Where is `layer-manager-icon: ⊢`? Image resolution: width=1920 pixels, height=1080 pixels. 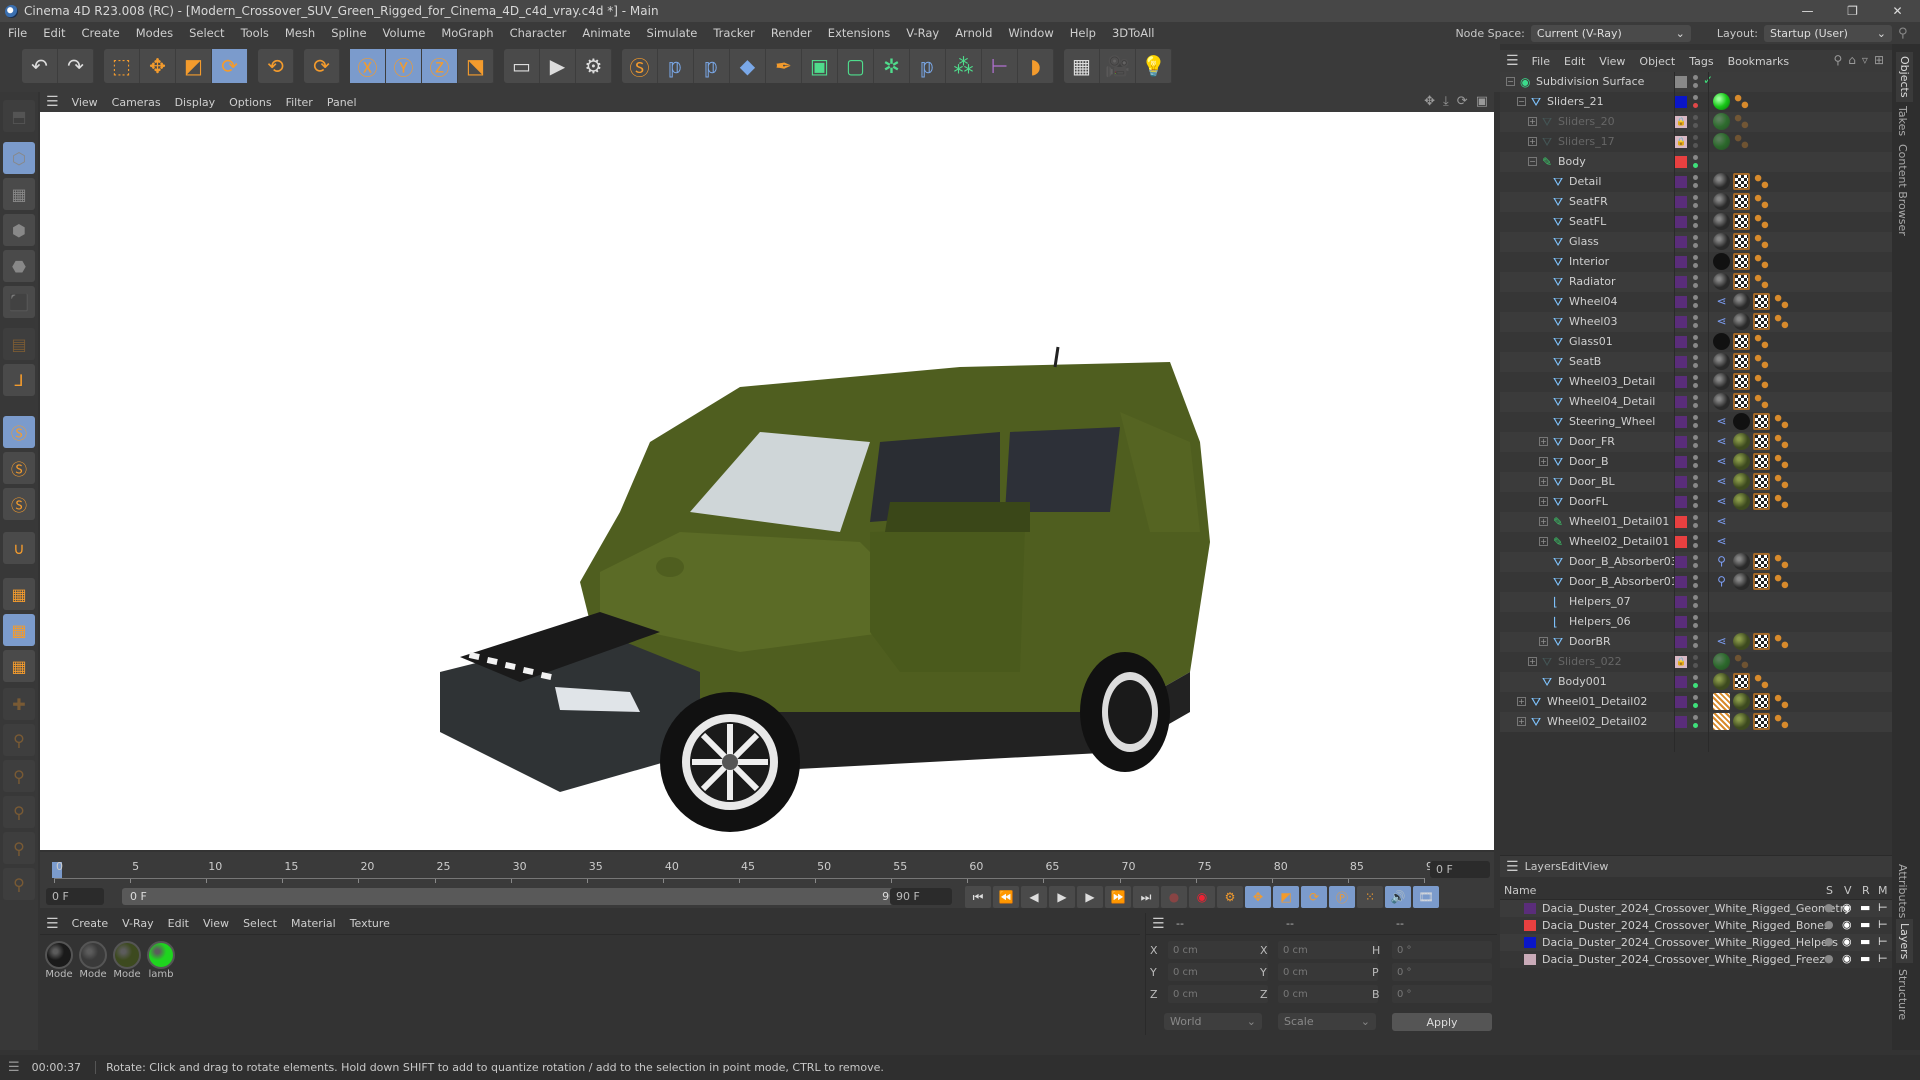 layer-manager-icon: ⊢ is located at coordinates (1883, 924).